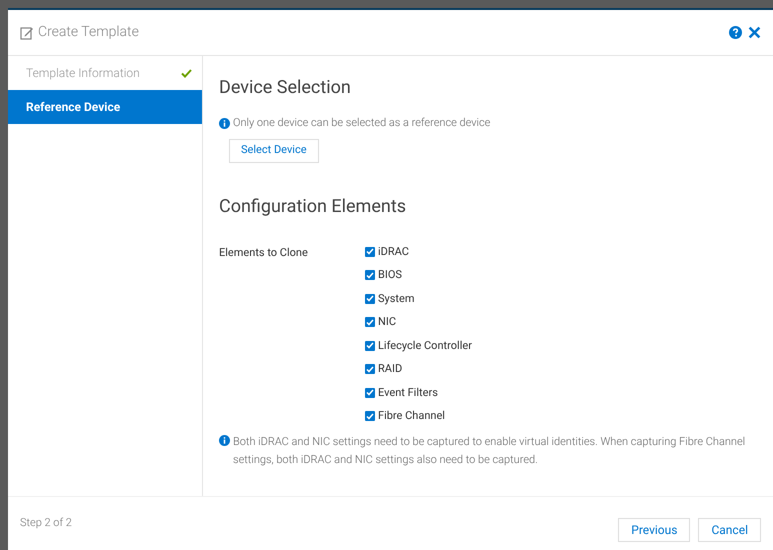 The image size is (773, 550). What do you see at coordinates (105, 73) in the screenshot?
I see `step-item: Template Information` at bounding box center [105, 73].